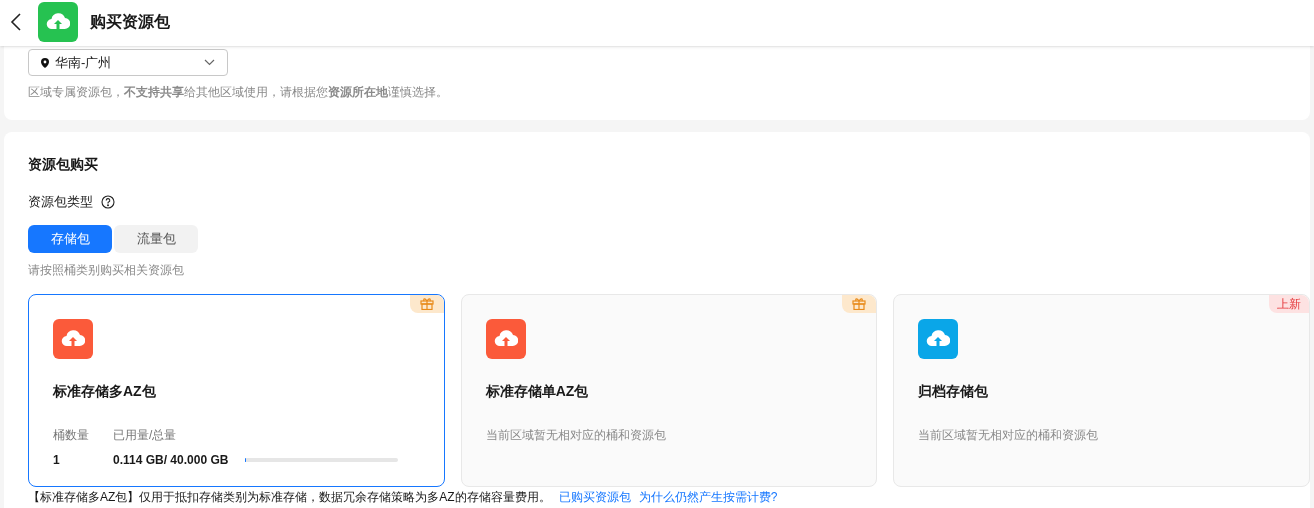  What do you see at coordinates (954, 391) in the screenshot?
I see `package-name: 归档存储包` at bounding box center [954, 391].